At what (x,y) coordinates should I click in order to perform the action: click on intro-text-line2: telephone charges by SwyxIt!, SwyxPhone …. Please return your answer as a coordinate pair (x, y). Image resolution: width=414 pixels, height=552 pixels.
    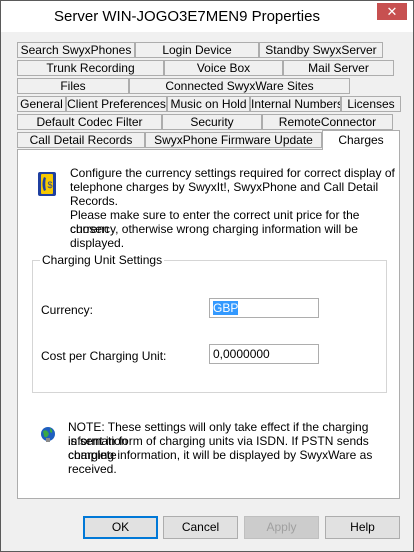
    Looking at the image, I should click on (224, 194).